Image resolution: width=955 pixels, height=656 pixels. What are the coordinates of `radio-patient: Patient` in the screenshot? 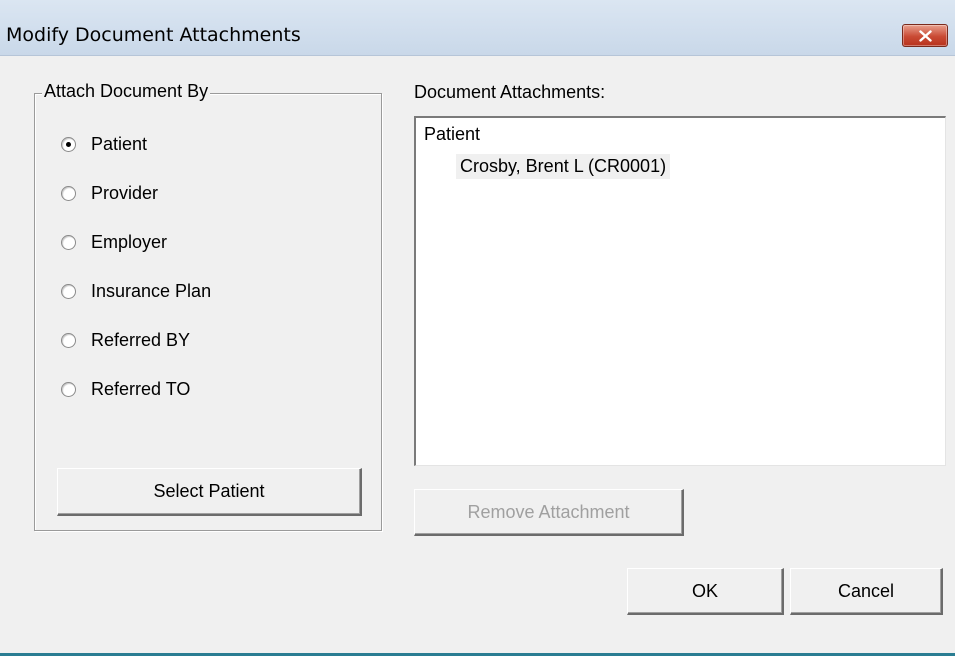 It's located at (104, 144).